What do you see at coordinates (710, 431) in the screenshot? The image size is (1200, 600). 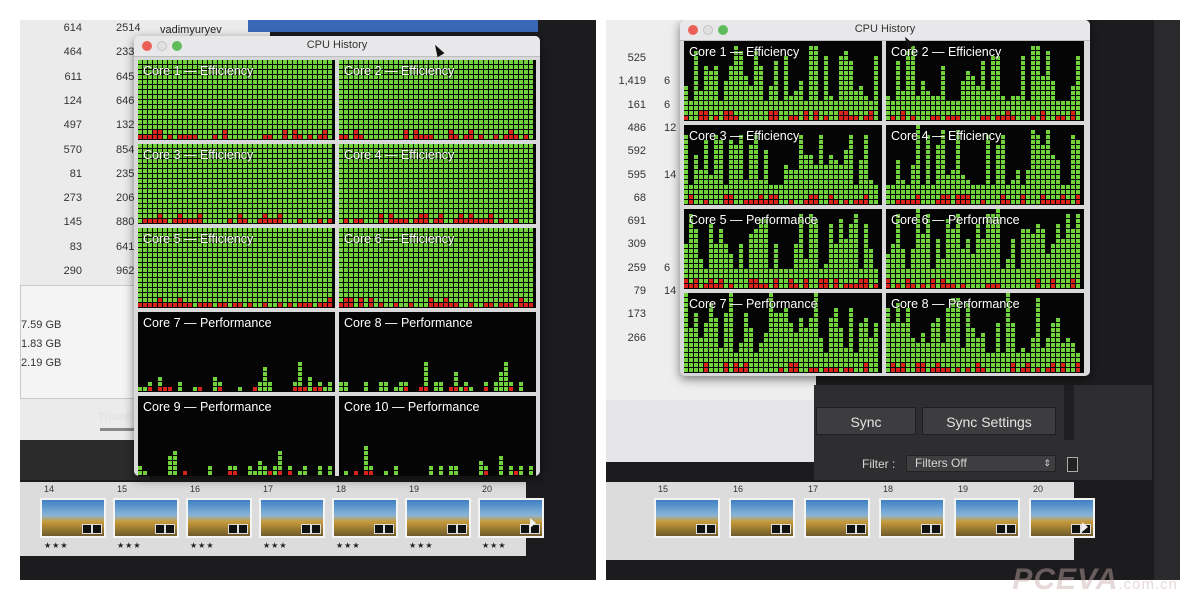 I see `lightroom-panel-light` at bounding box center [710, 431].